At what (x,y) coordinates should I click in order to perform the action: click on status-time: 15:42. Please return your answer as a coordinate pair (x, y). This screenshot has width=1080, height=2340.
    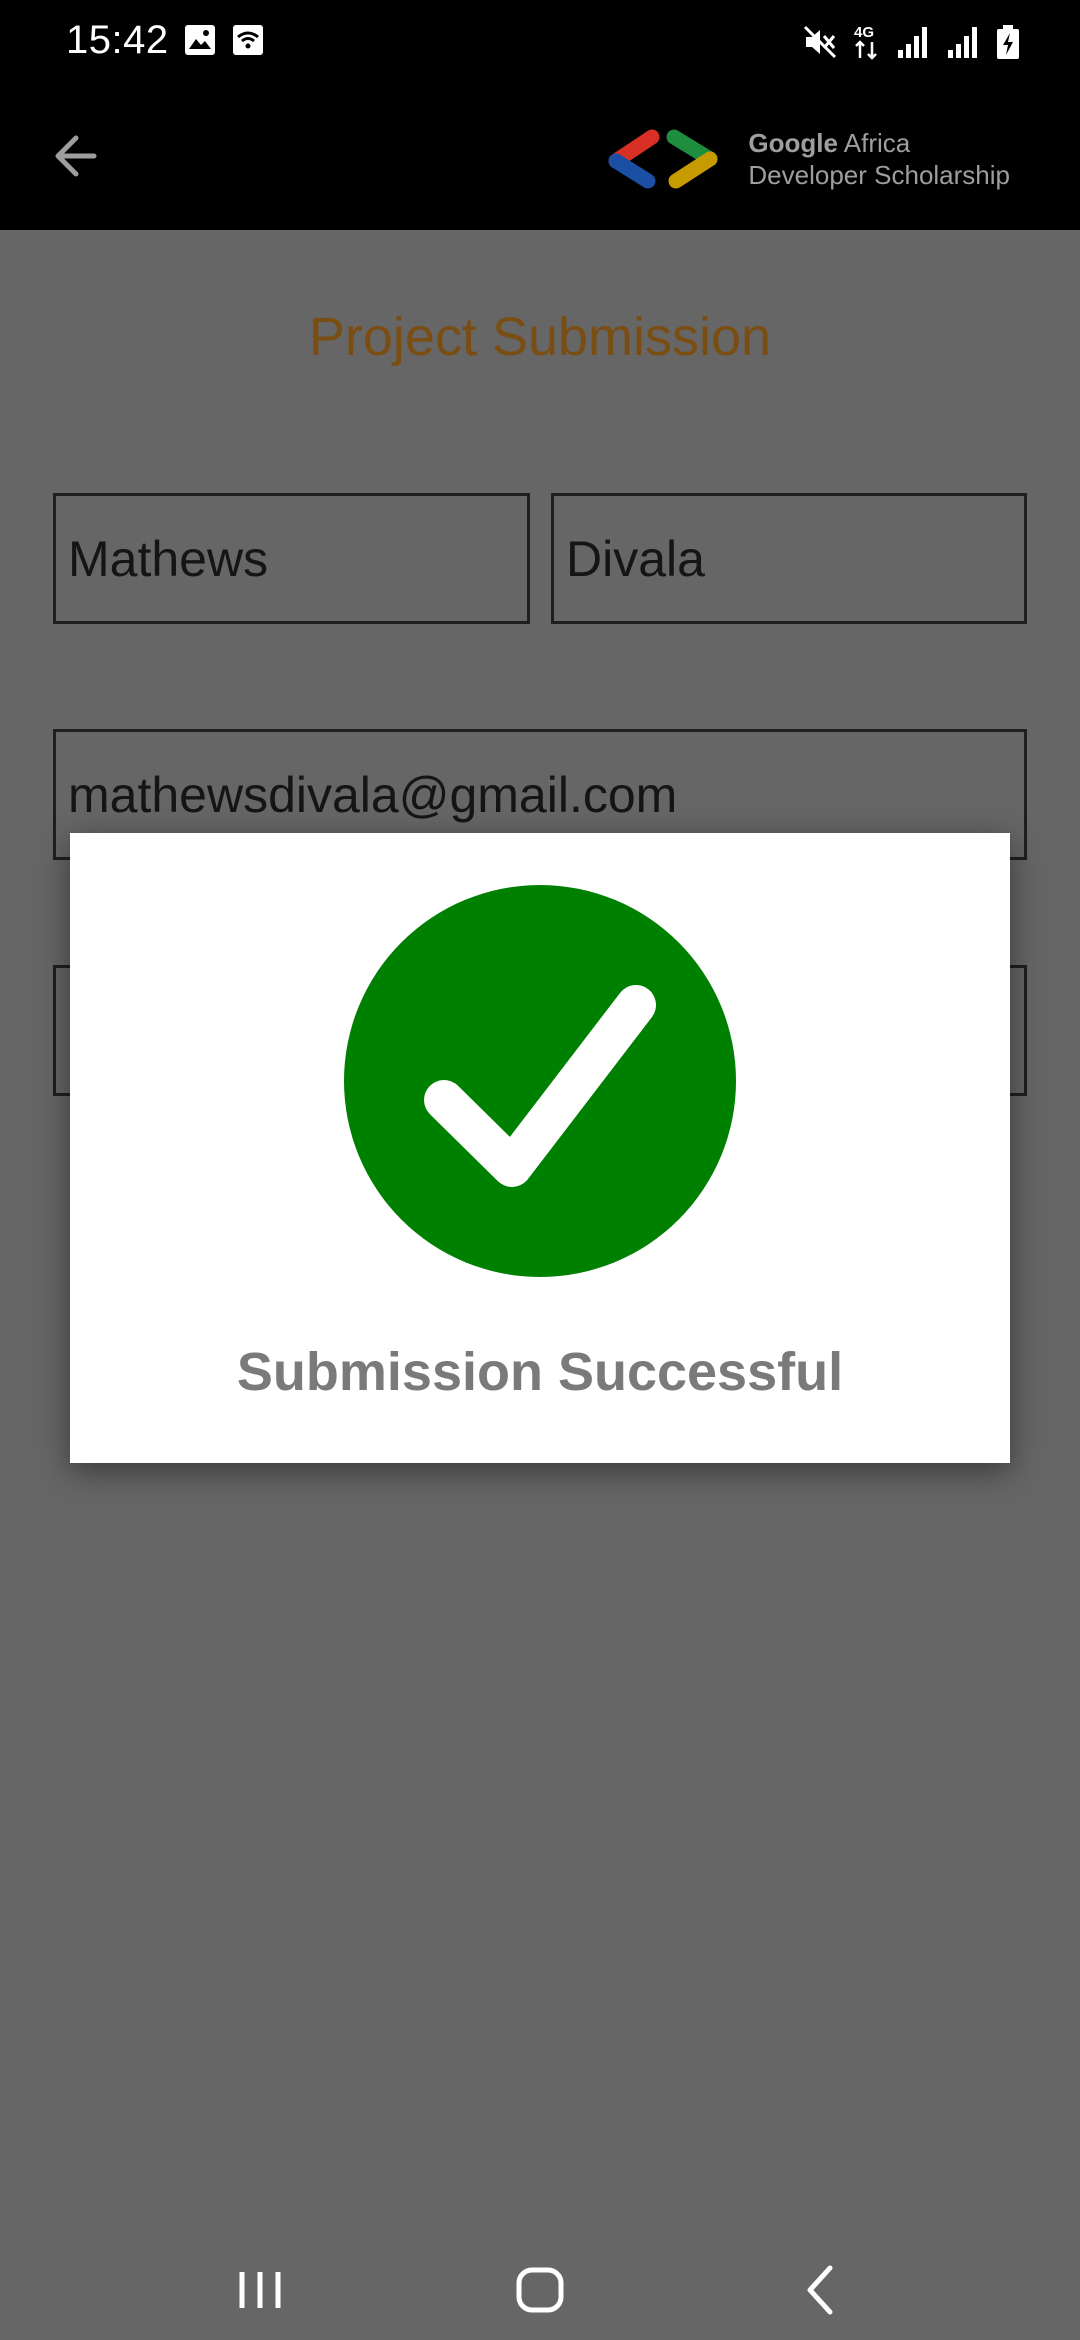
    Looking at the image, I should click on (117, 40).